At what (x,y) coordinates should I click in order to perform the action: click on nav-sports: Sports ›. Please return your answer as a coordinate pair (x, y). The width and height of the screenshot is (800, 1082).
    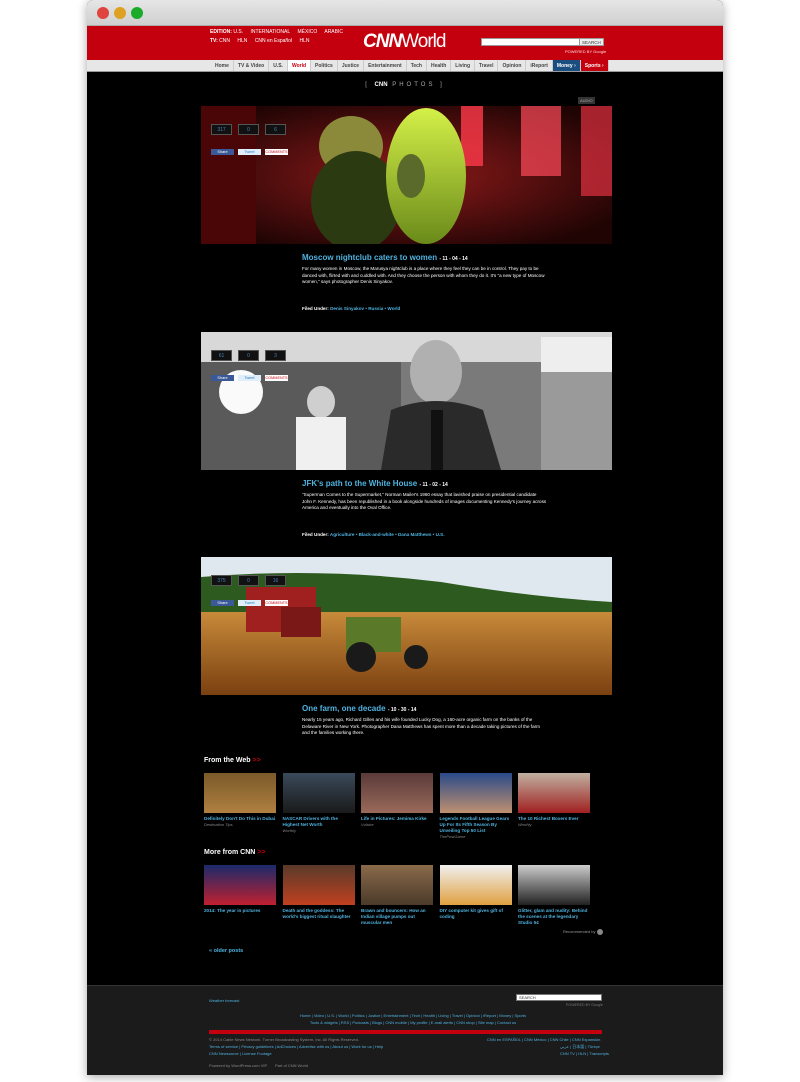
    Looking at the image, I should click on (594, 65).